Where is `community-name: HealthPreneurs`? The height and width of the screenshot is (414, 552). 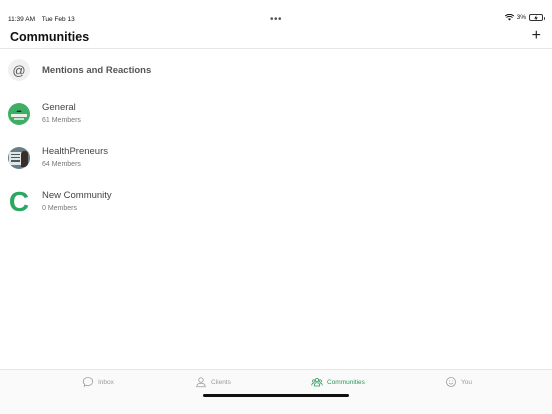 community-name: HealthPreneurs is located at coordinates (75, 151).